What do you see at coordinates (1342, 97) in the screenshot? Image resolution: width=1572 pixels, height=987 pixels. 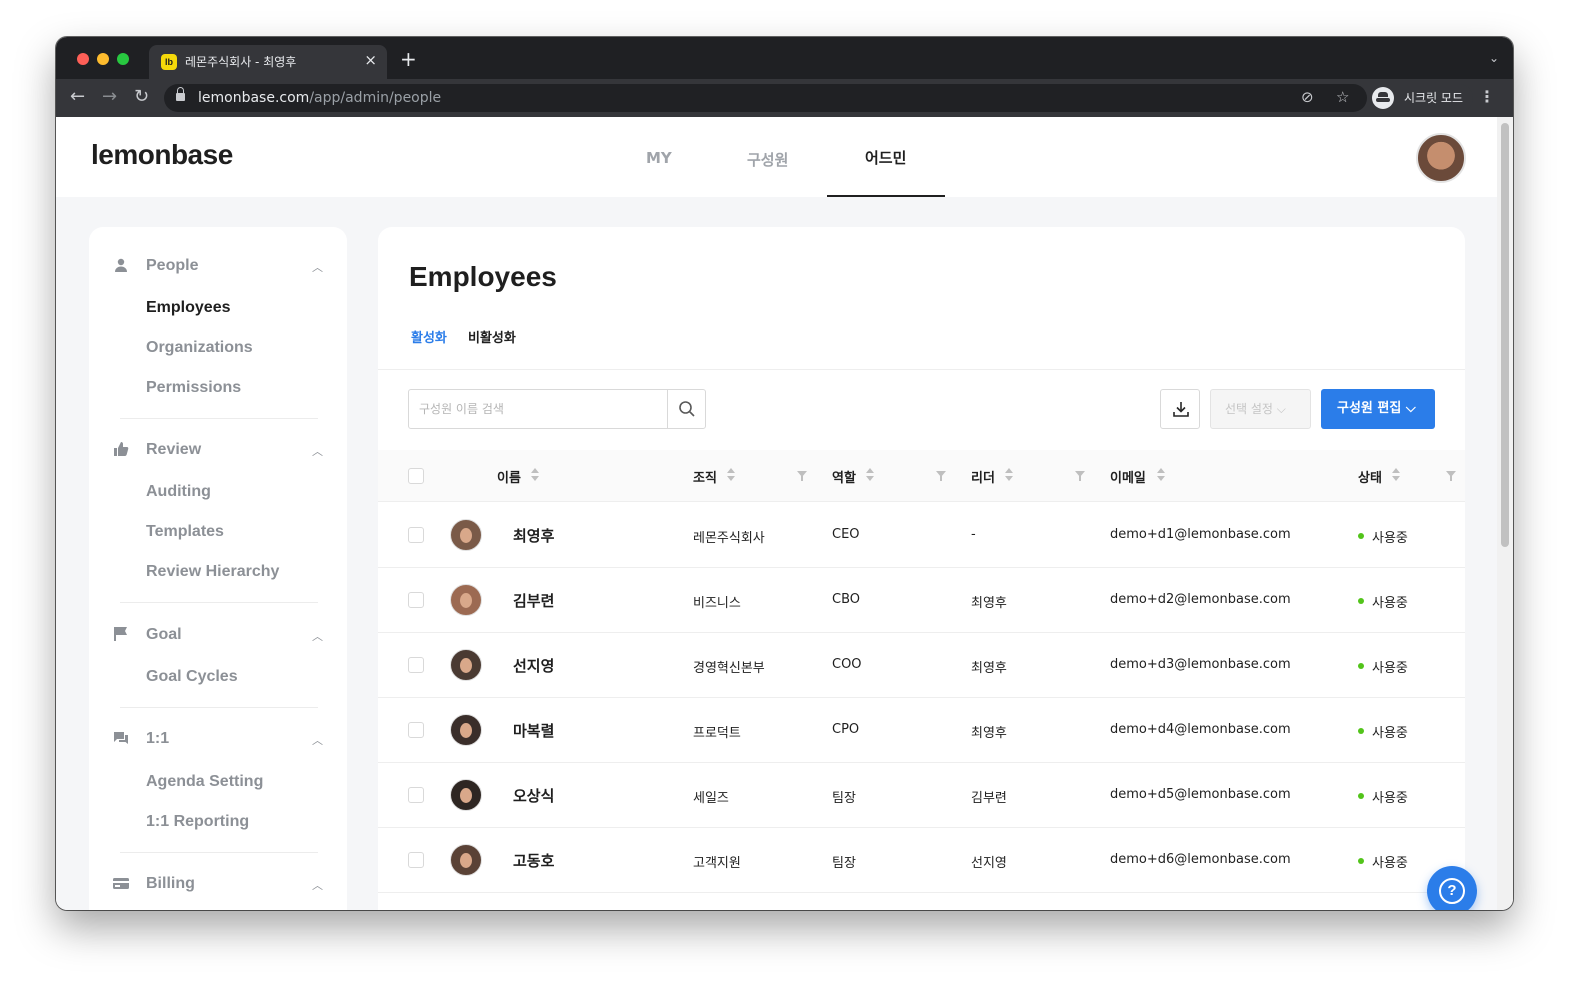 I see `star-icon: ☆` at bounding box center [1342, 97].